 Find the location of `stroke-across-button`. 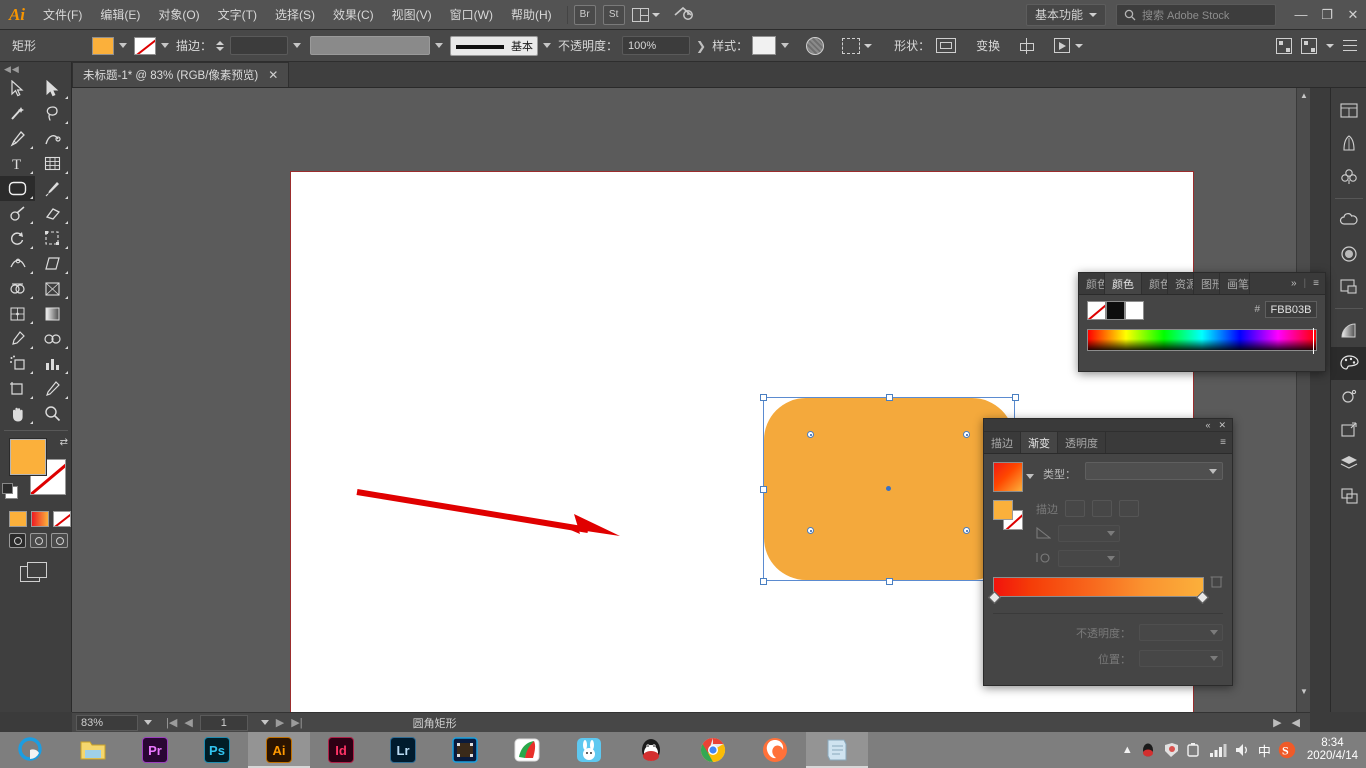

stroke-across-button is located at coordinates (1129, 508).